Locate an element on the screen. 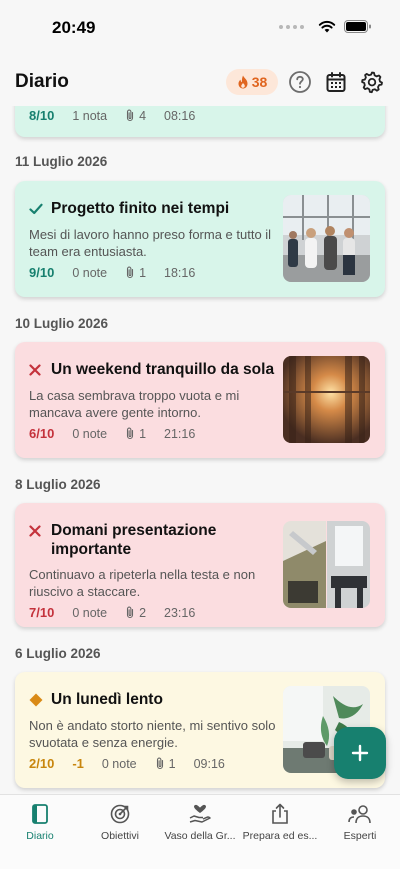  status-bar: 20:49 is located at coordinates (200, 29).